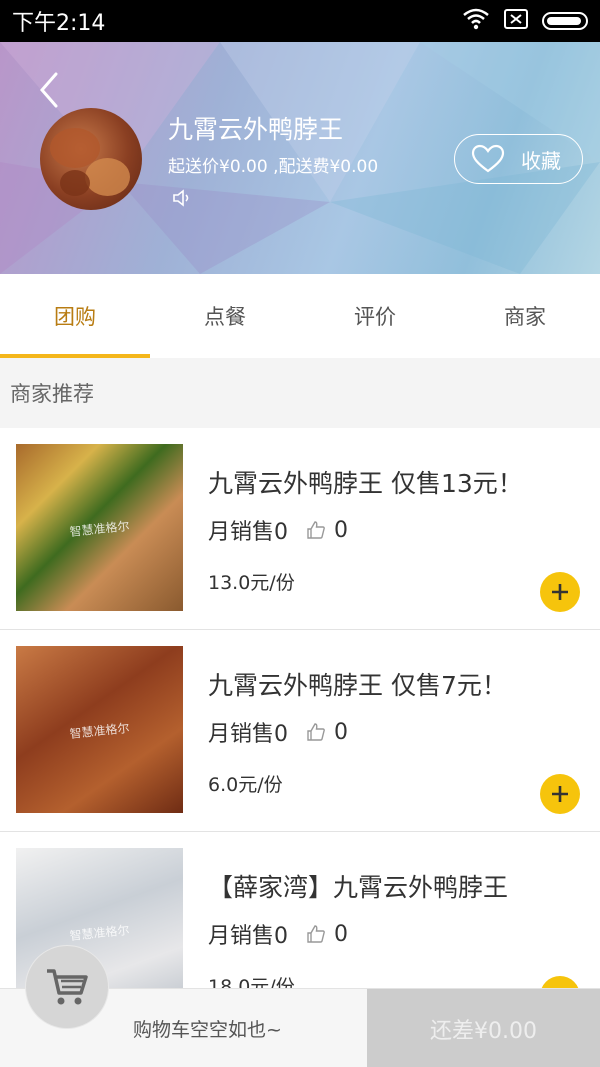  Describe the element at coordinates (300, 21) in the screenshot. I see `status-bar: 下午2:14` at that location.